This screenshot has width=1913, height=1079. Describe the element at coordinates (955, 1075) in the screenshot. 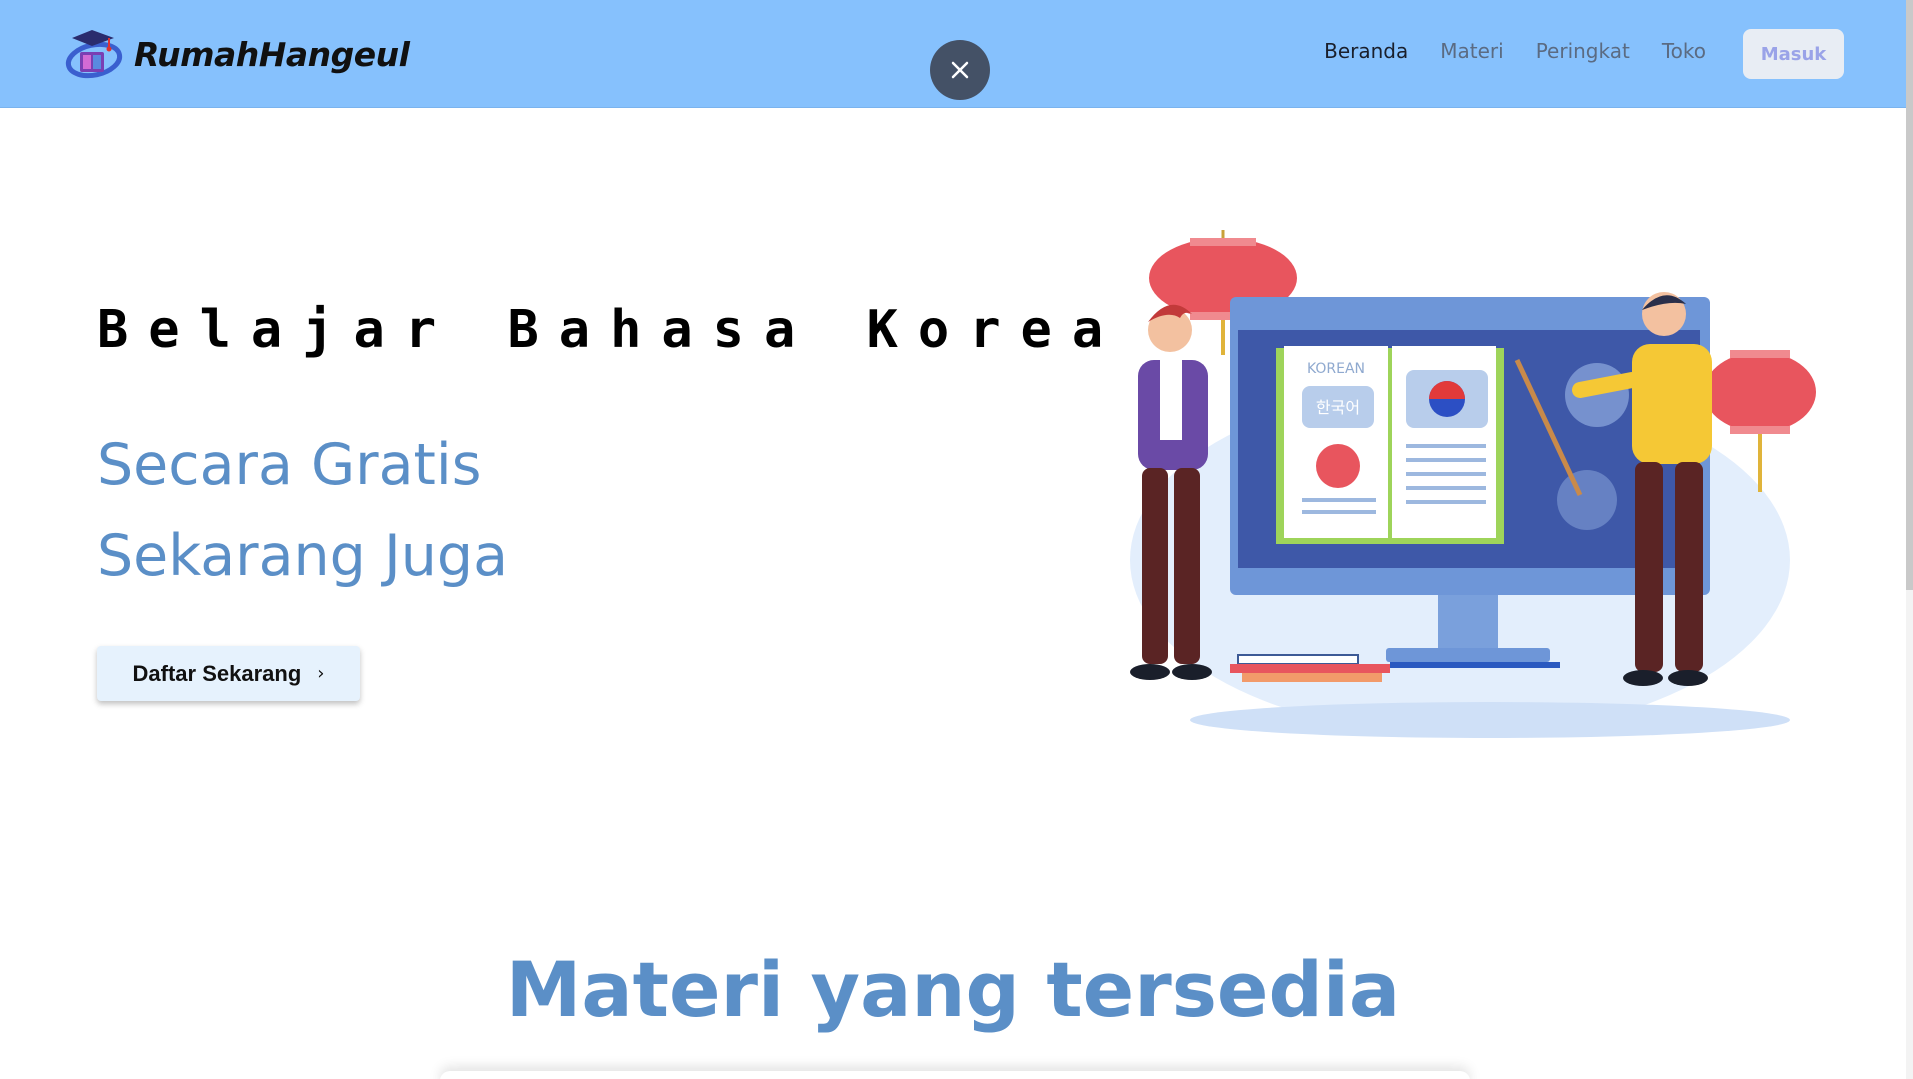

I see `material-card-edge` at that location.